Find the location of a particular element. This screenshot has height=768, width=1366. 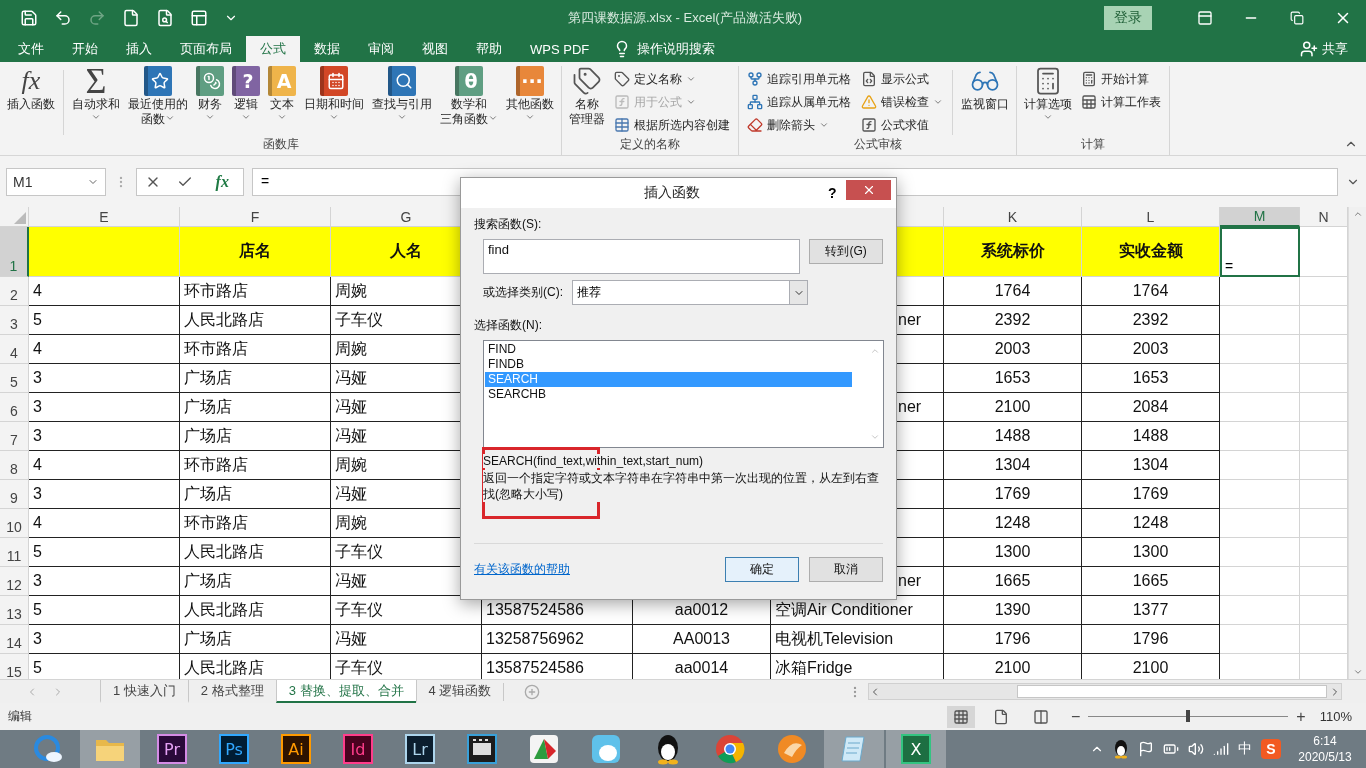

table-cell: 13258756962 is located at coordinates (557, 639).